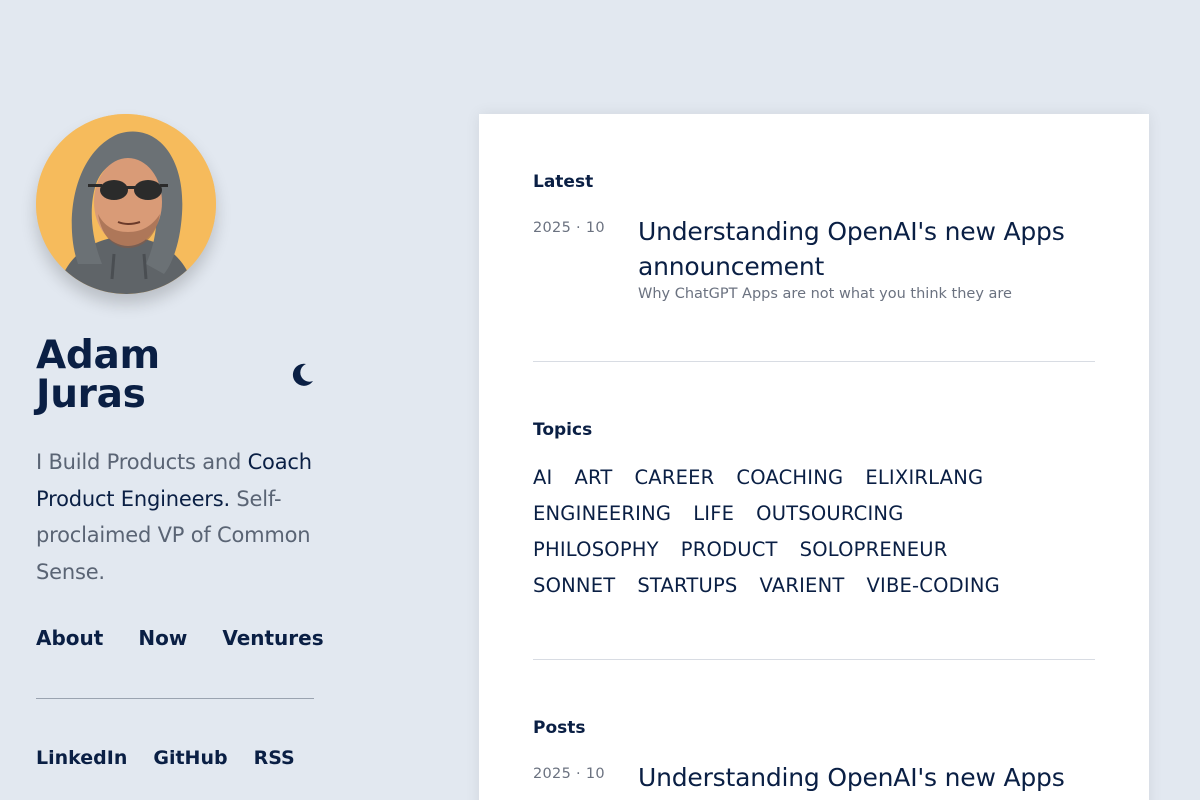  I want to click on topic-link: OUTSOURCING, so click(829, 514).